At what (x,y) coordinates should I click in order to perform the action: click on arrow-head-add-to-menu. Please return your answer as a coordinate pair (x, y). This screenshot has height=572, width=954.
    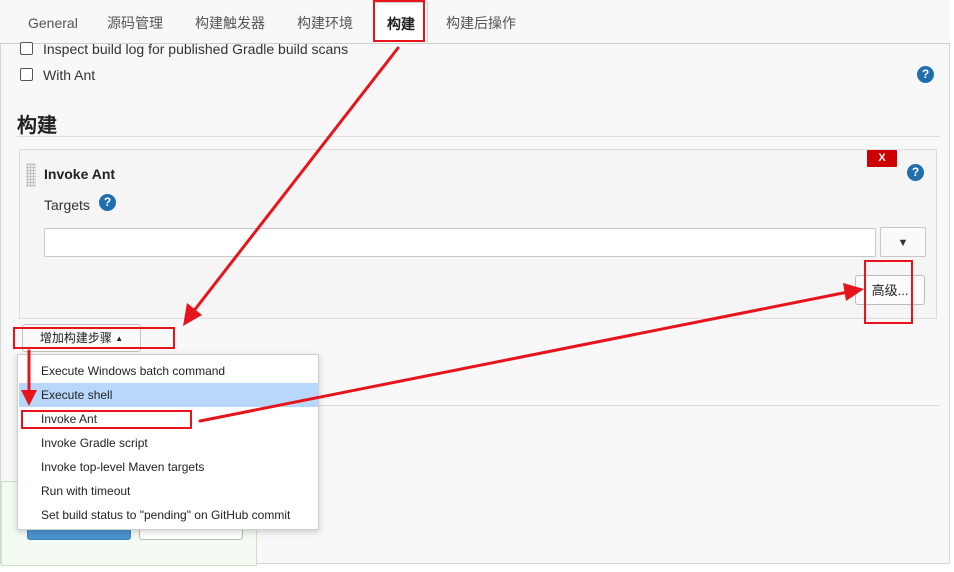
    Looking at the image, I should click on (29, 398).